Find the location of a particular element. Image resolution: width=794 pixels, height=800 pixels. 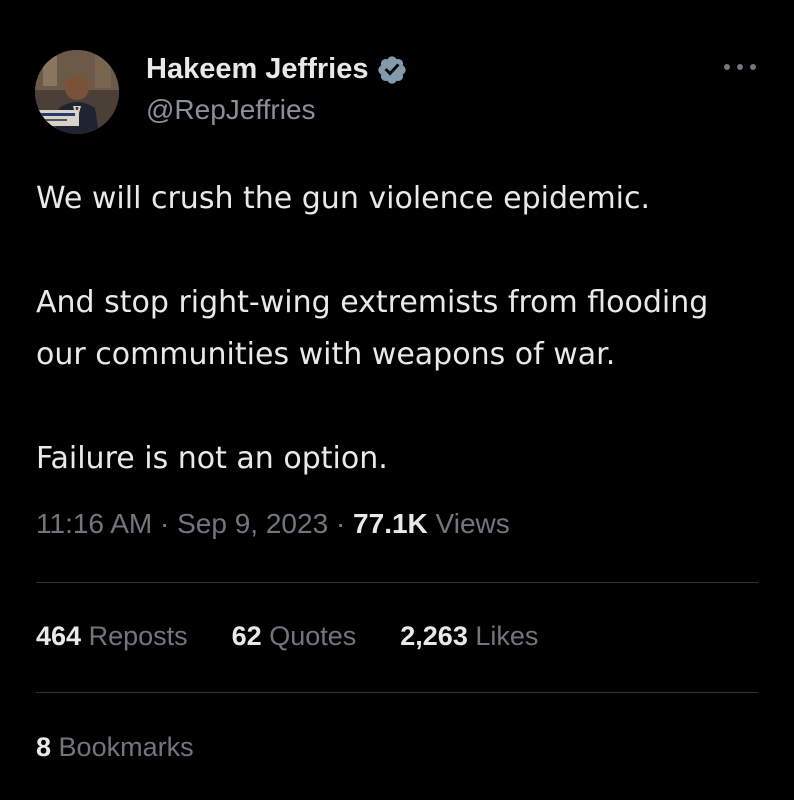

reposts-stat: 464 Reposts is located at coordinates (112, 636).